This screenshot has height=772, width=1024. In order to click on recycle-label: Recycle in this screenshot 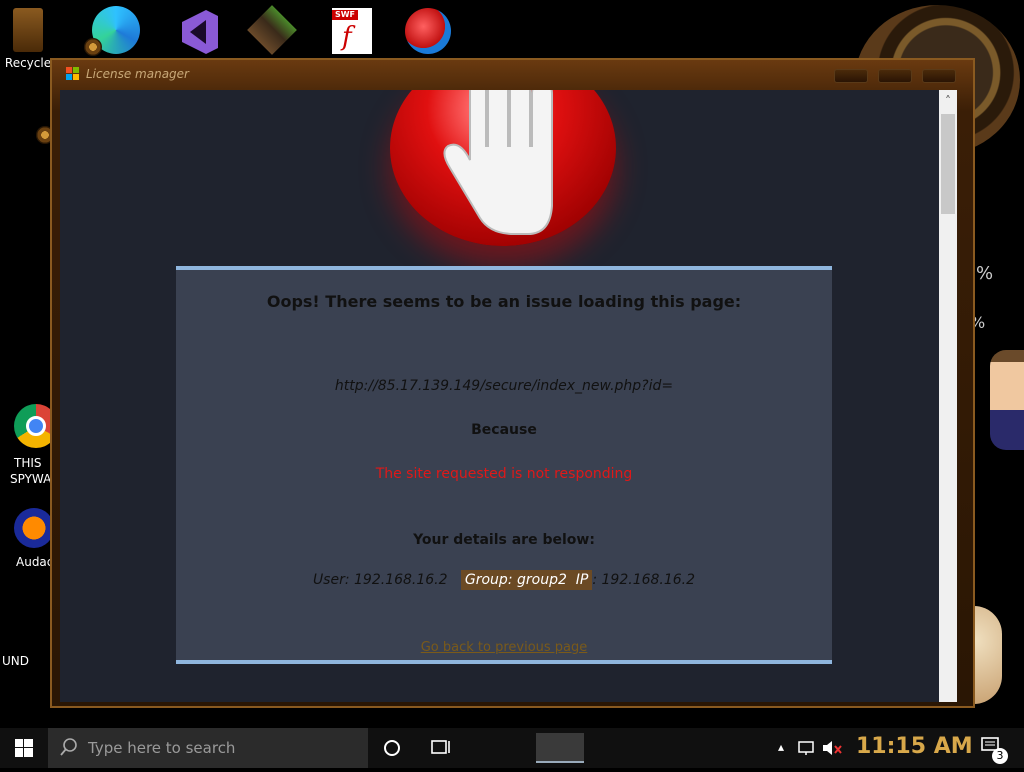, I will do `click(28, 63)`.